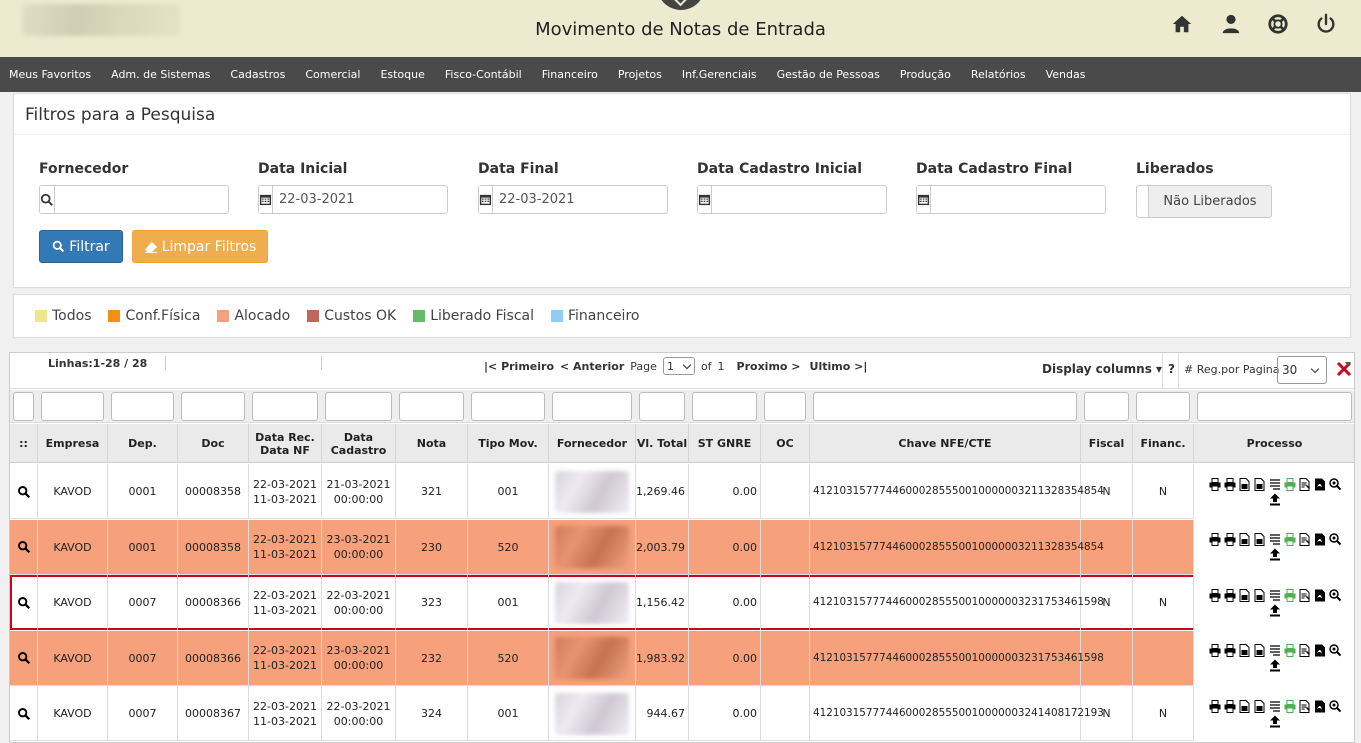 The image size is (1361, 743). What do you see at coordinates (662, 406) in the screenshot?
I see `vl-total-column-filter-input` at bounding box center [662, 406].